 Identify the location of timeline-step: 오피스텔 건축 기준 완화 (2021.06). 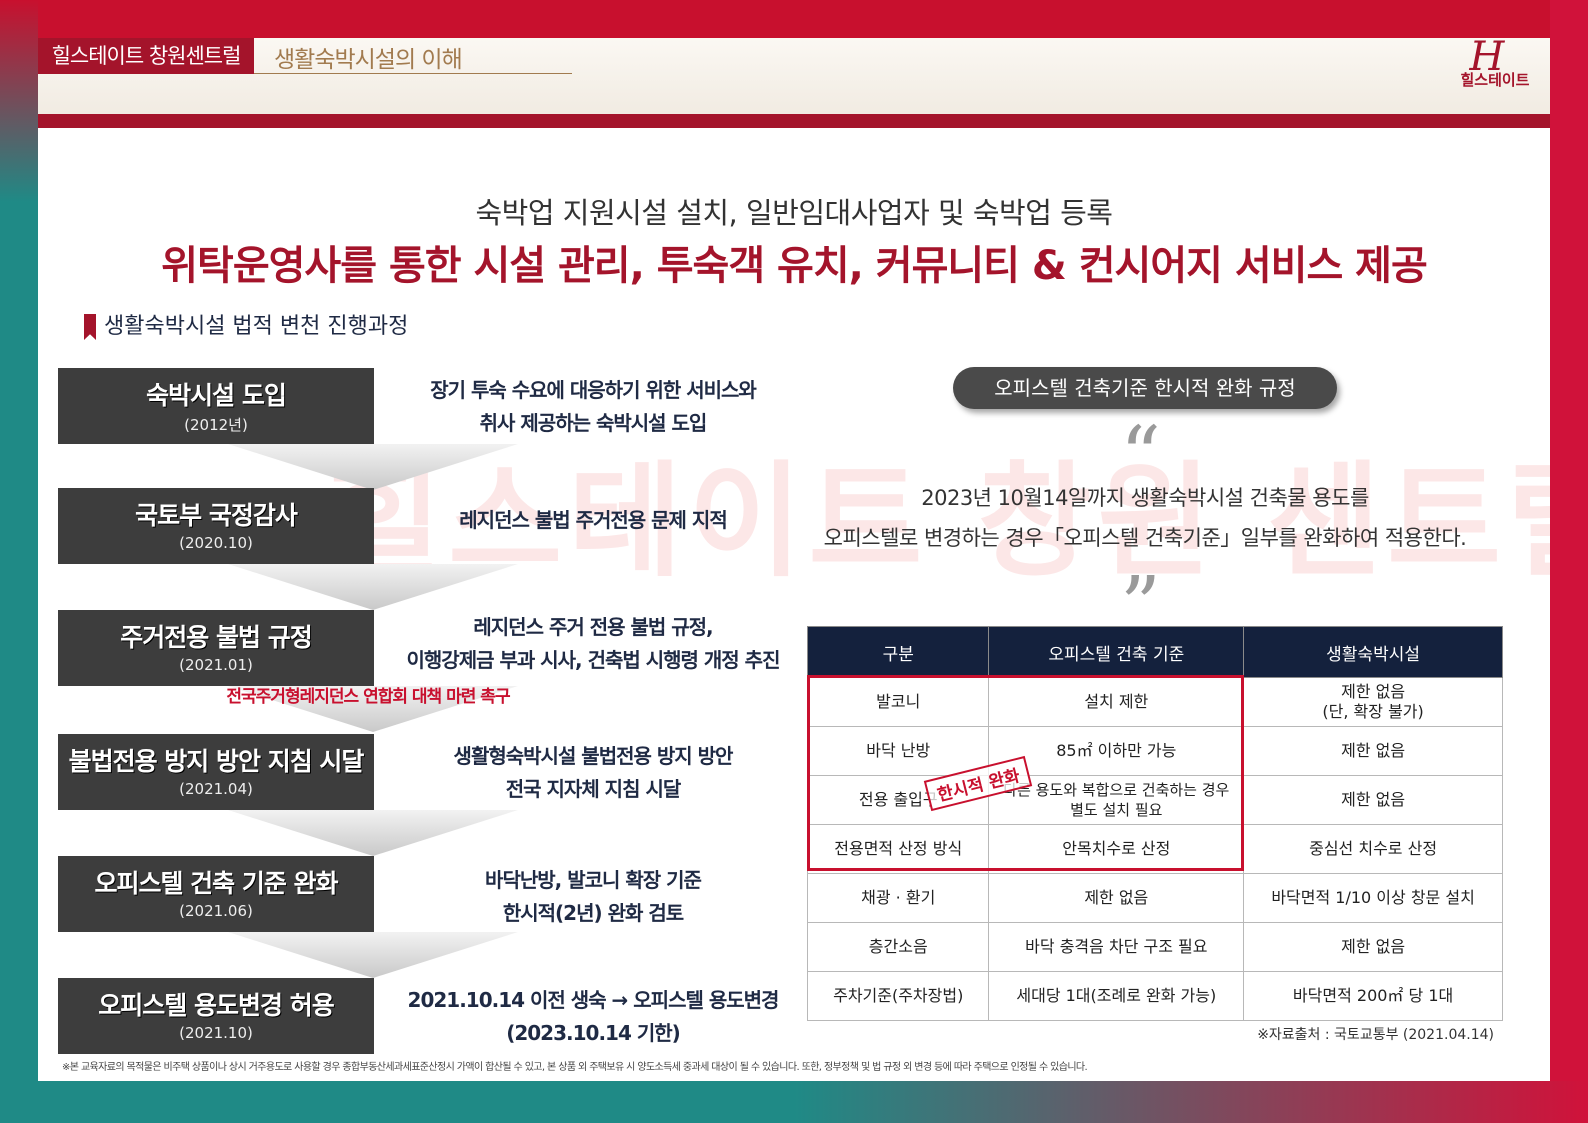
(216, 894).